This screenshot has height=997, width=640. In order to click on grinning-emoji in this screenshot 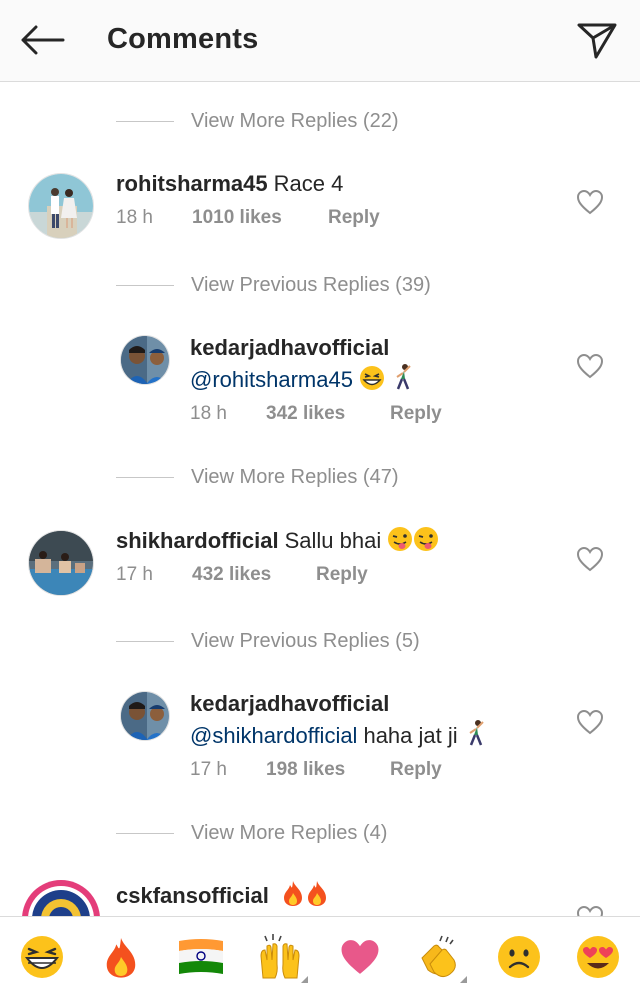, I will do `click(41, 957)`.